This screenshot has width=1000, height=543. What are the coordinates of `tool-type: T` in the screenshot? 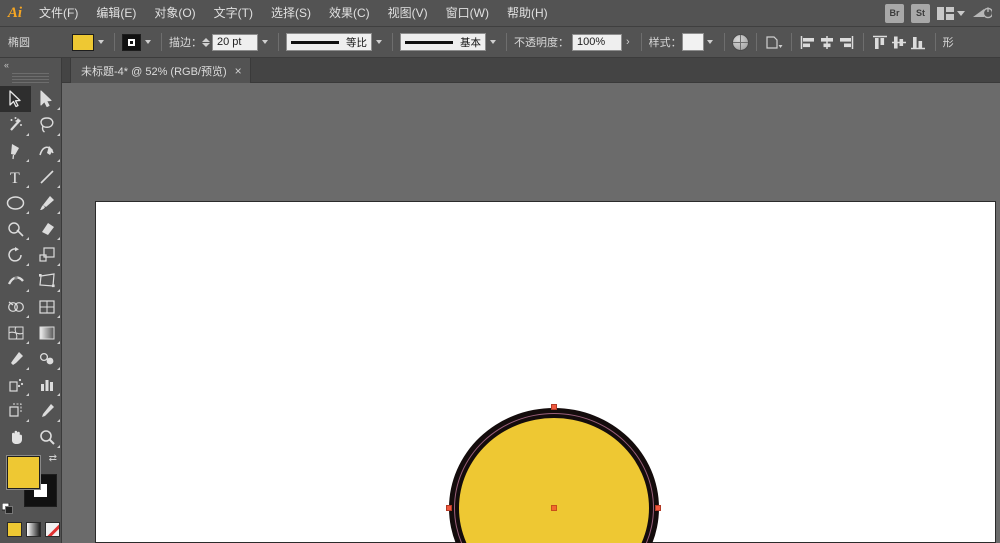 It's located at (15, 177).